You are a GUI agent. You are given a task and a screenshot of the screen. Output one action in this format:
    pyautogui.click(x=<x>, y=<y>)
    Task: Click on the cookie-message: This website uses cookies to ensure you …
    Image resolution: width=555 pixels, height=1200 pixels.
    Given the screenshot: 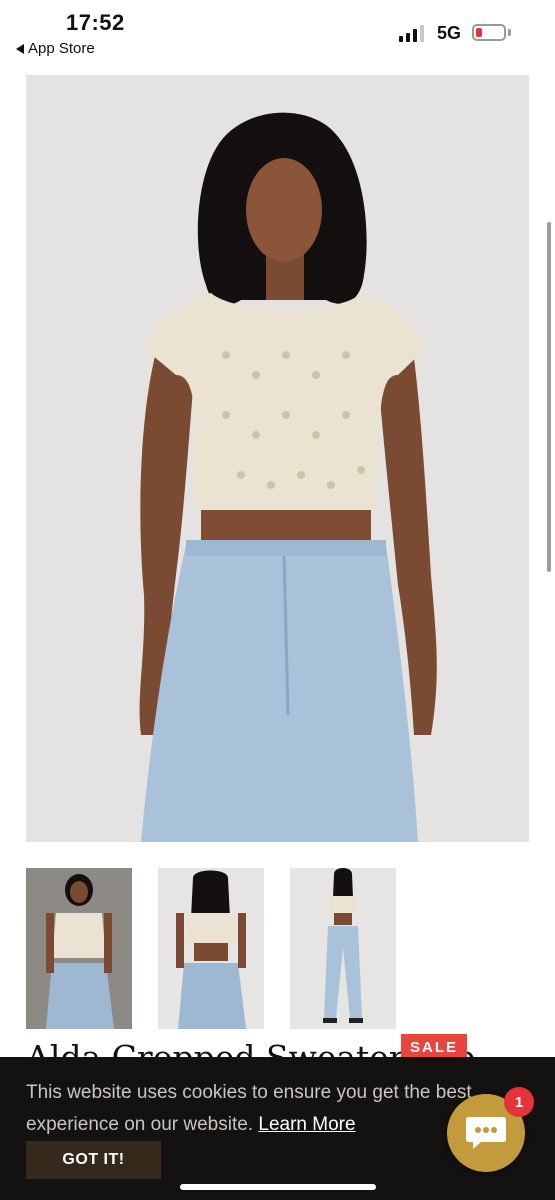 What is the action you would take?
    pyautogui.click(x=256, y=1109)
    